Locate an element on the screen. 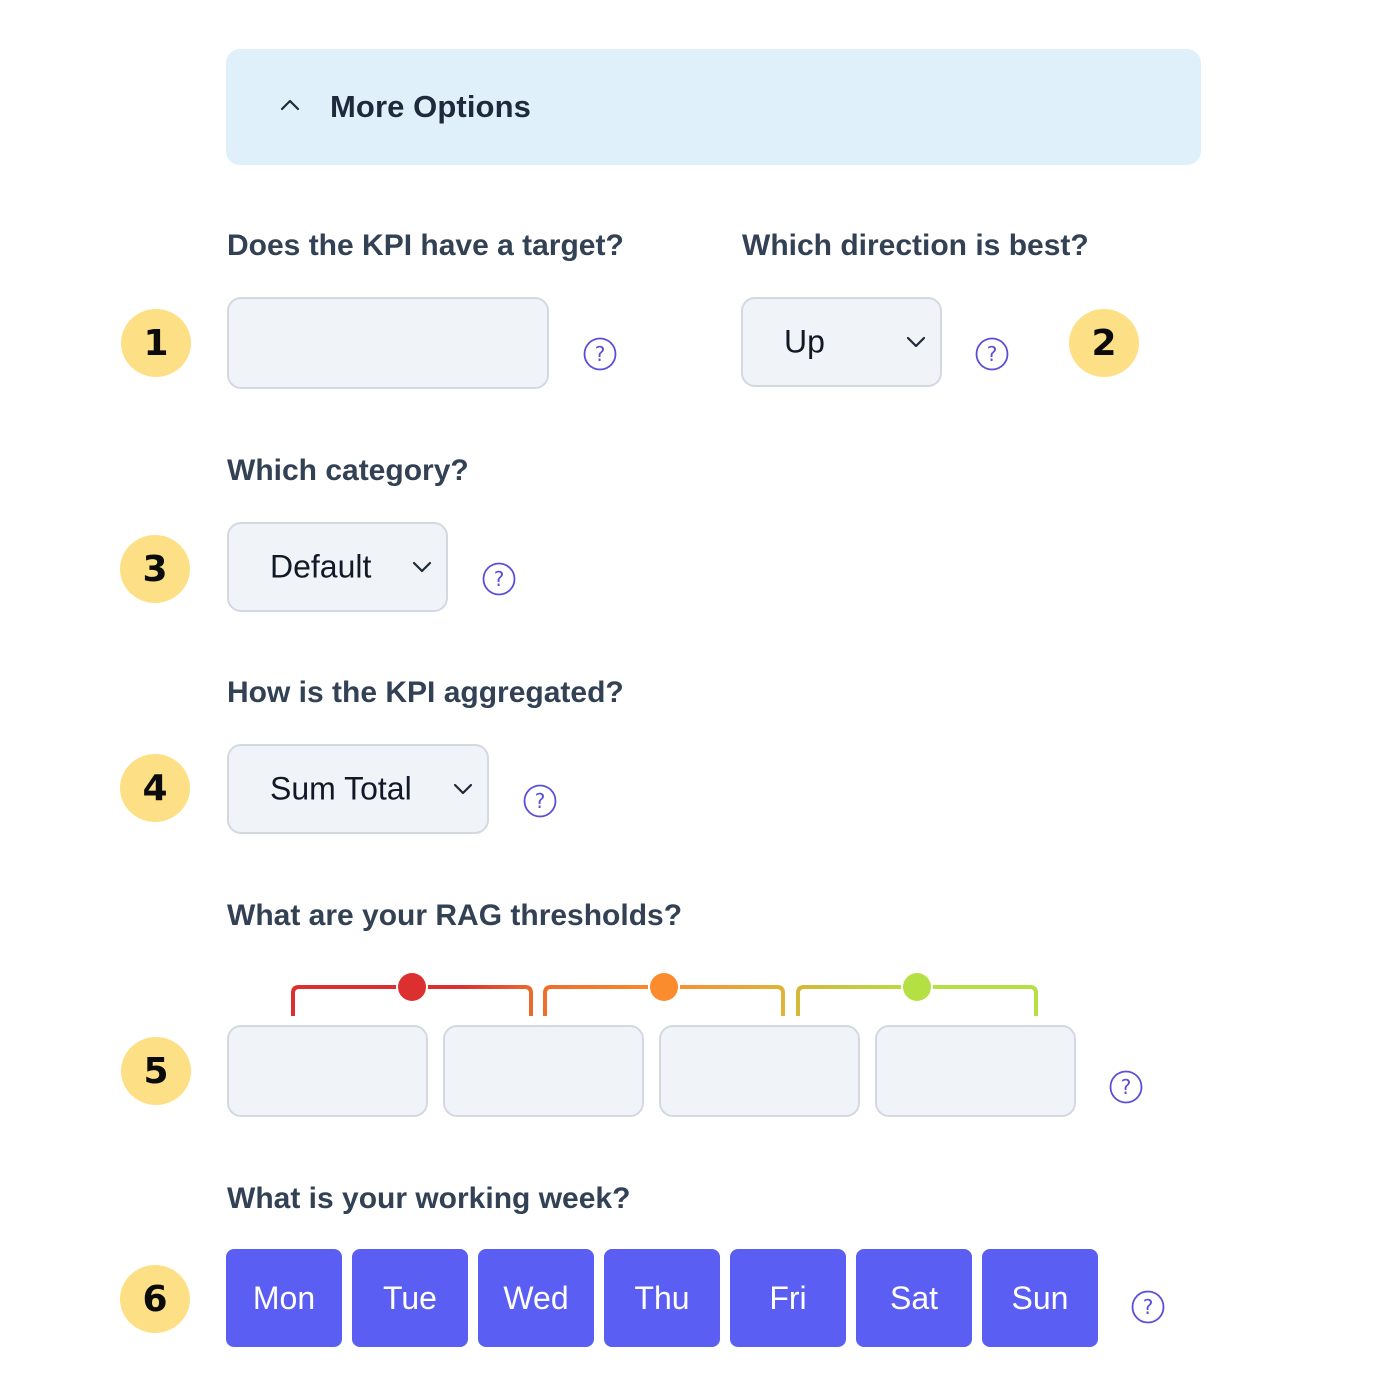  rag-red-bracket is located at coordinates (412, 1000).